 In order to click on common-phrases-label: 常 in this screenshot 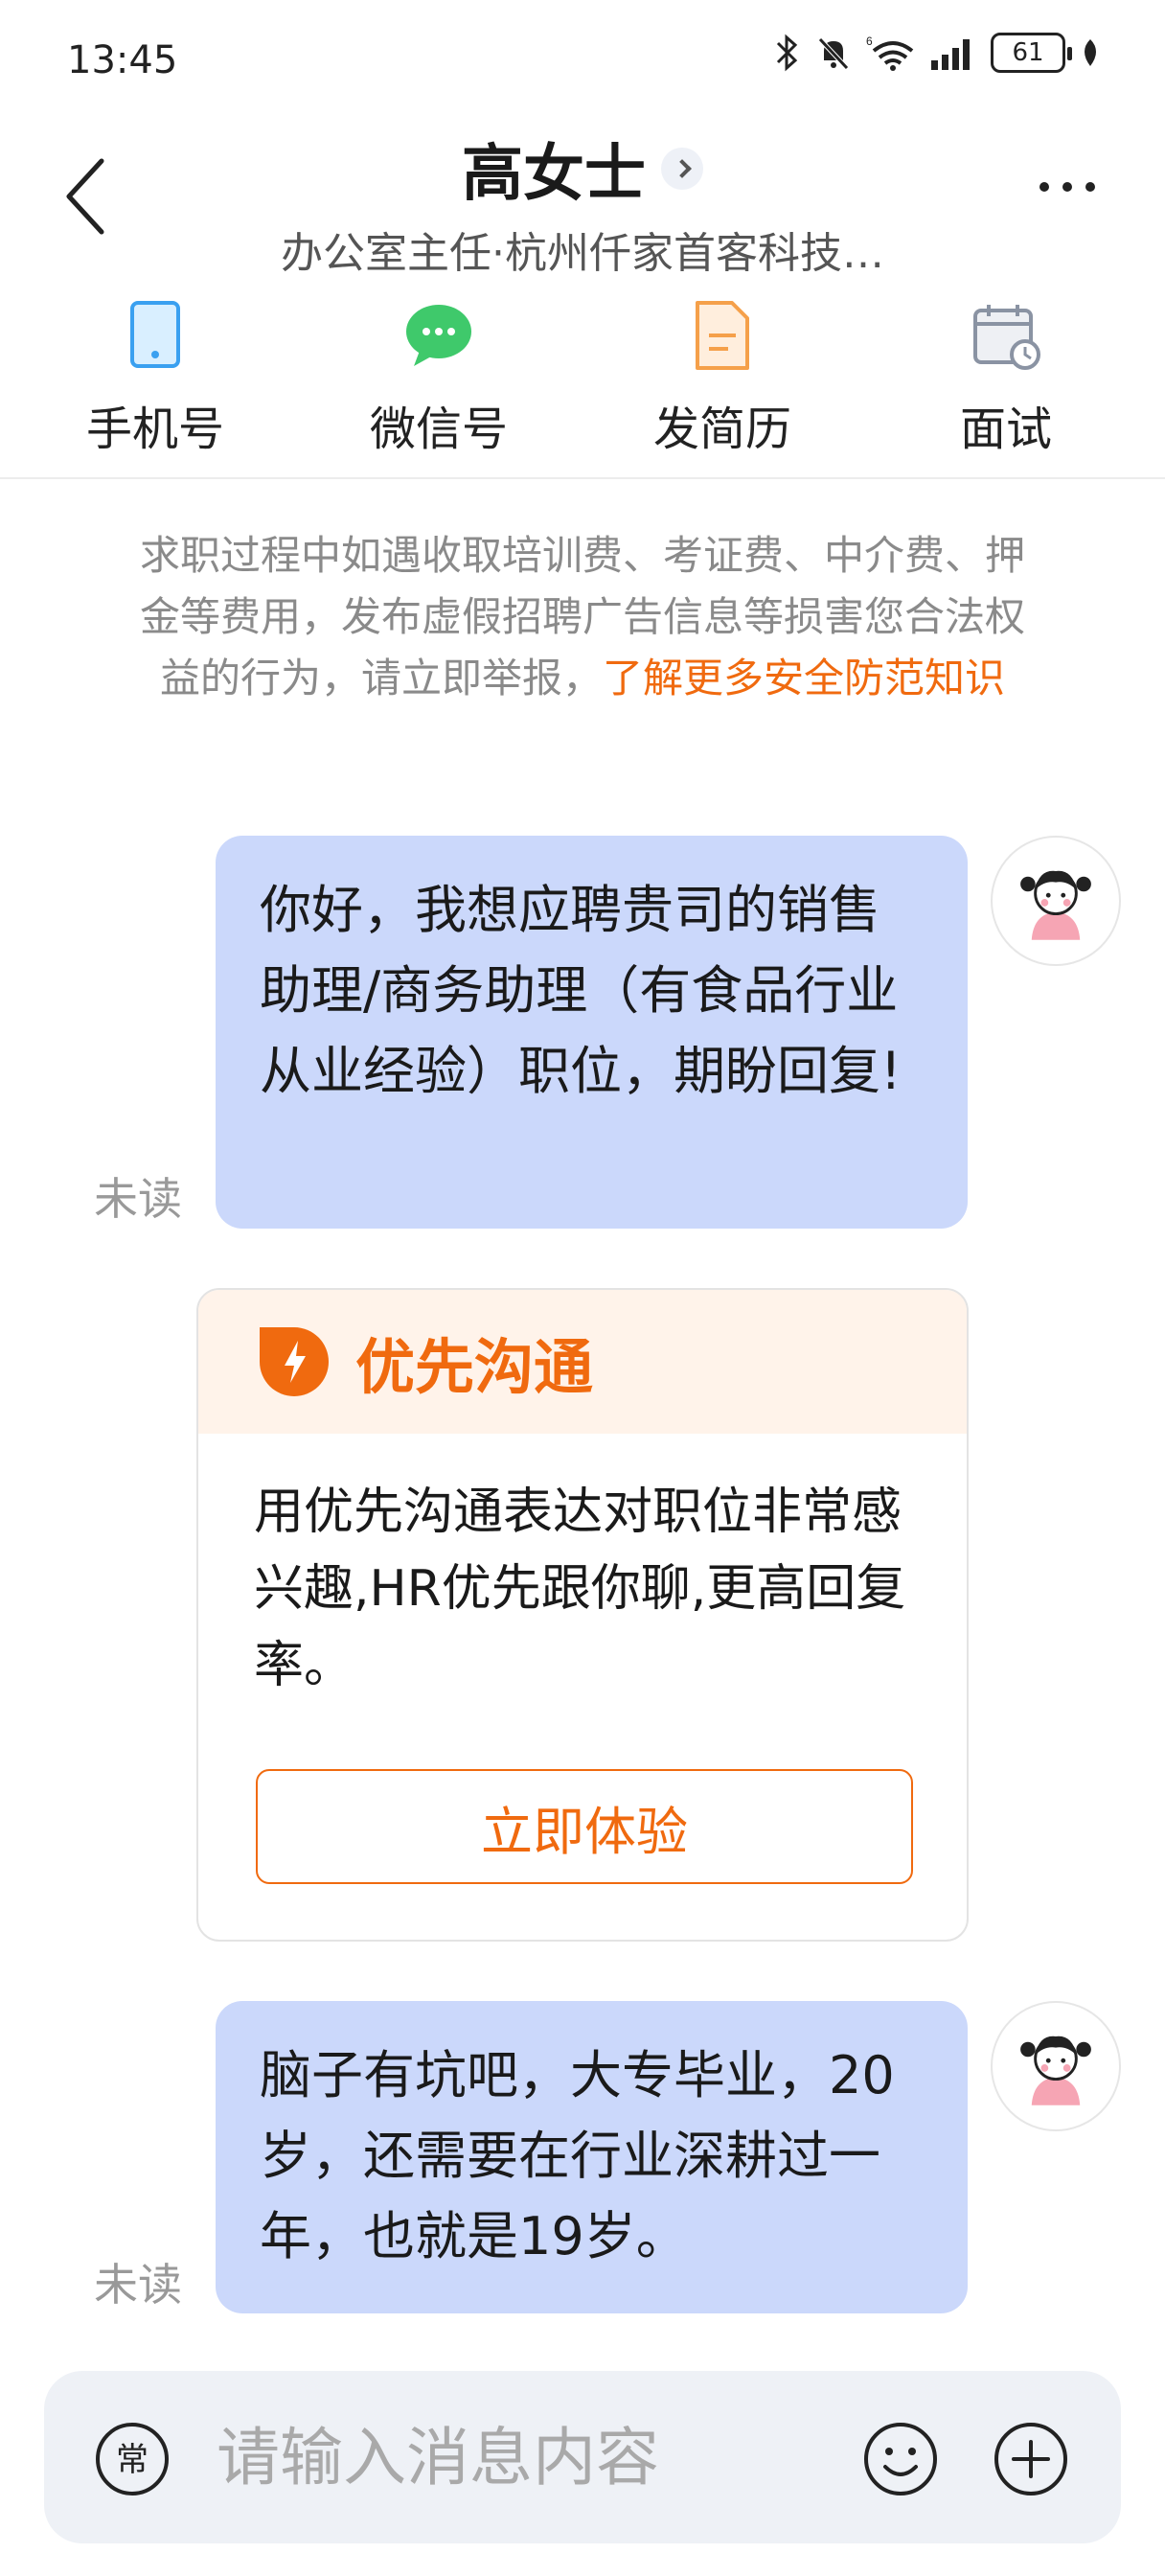, I will do `click(132, 2460)`.